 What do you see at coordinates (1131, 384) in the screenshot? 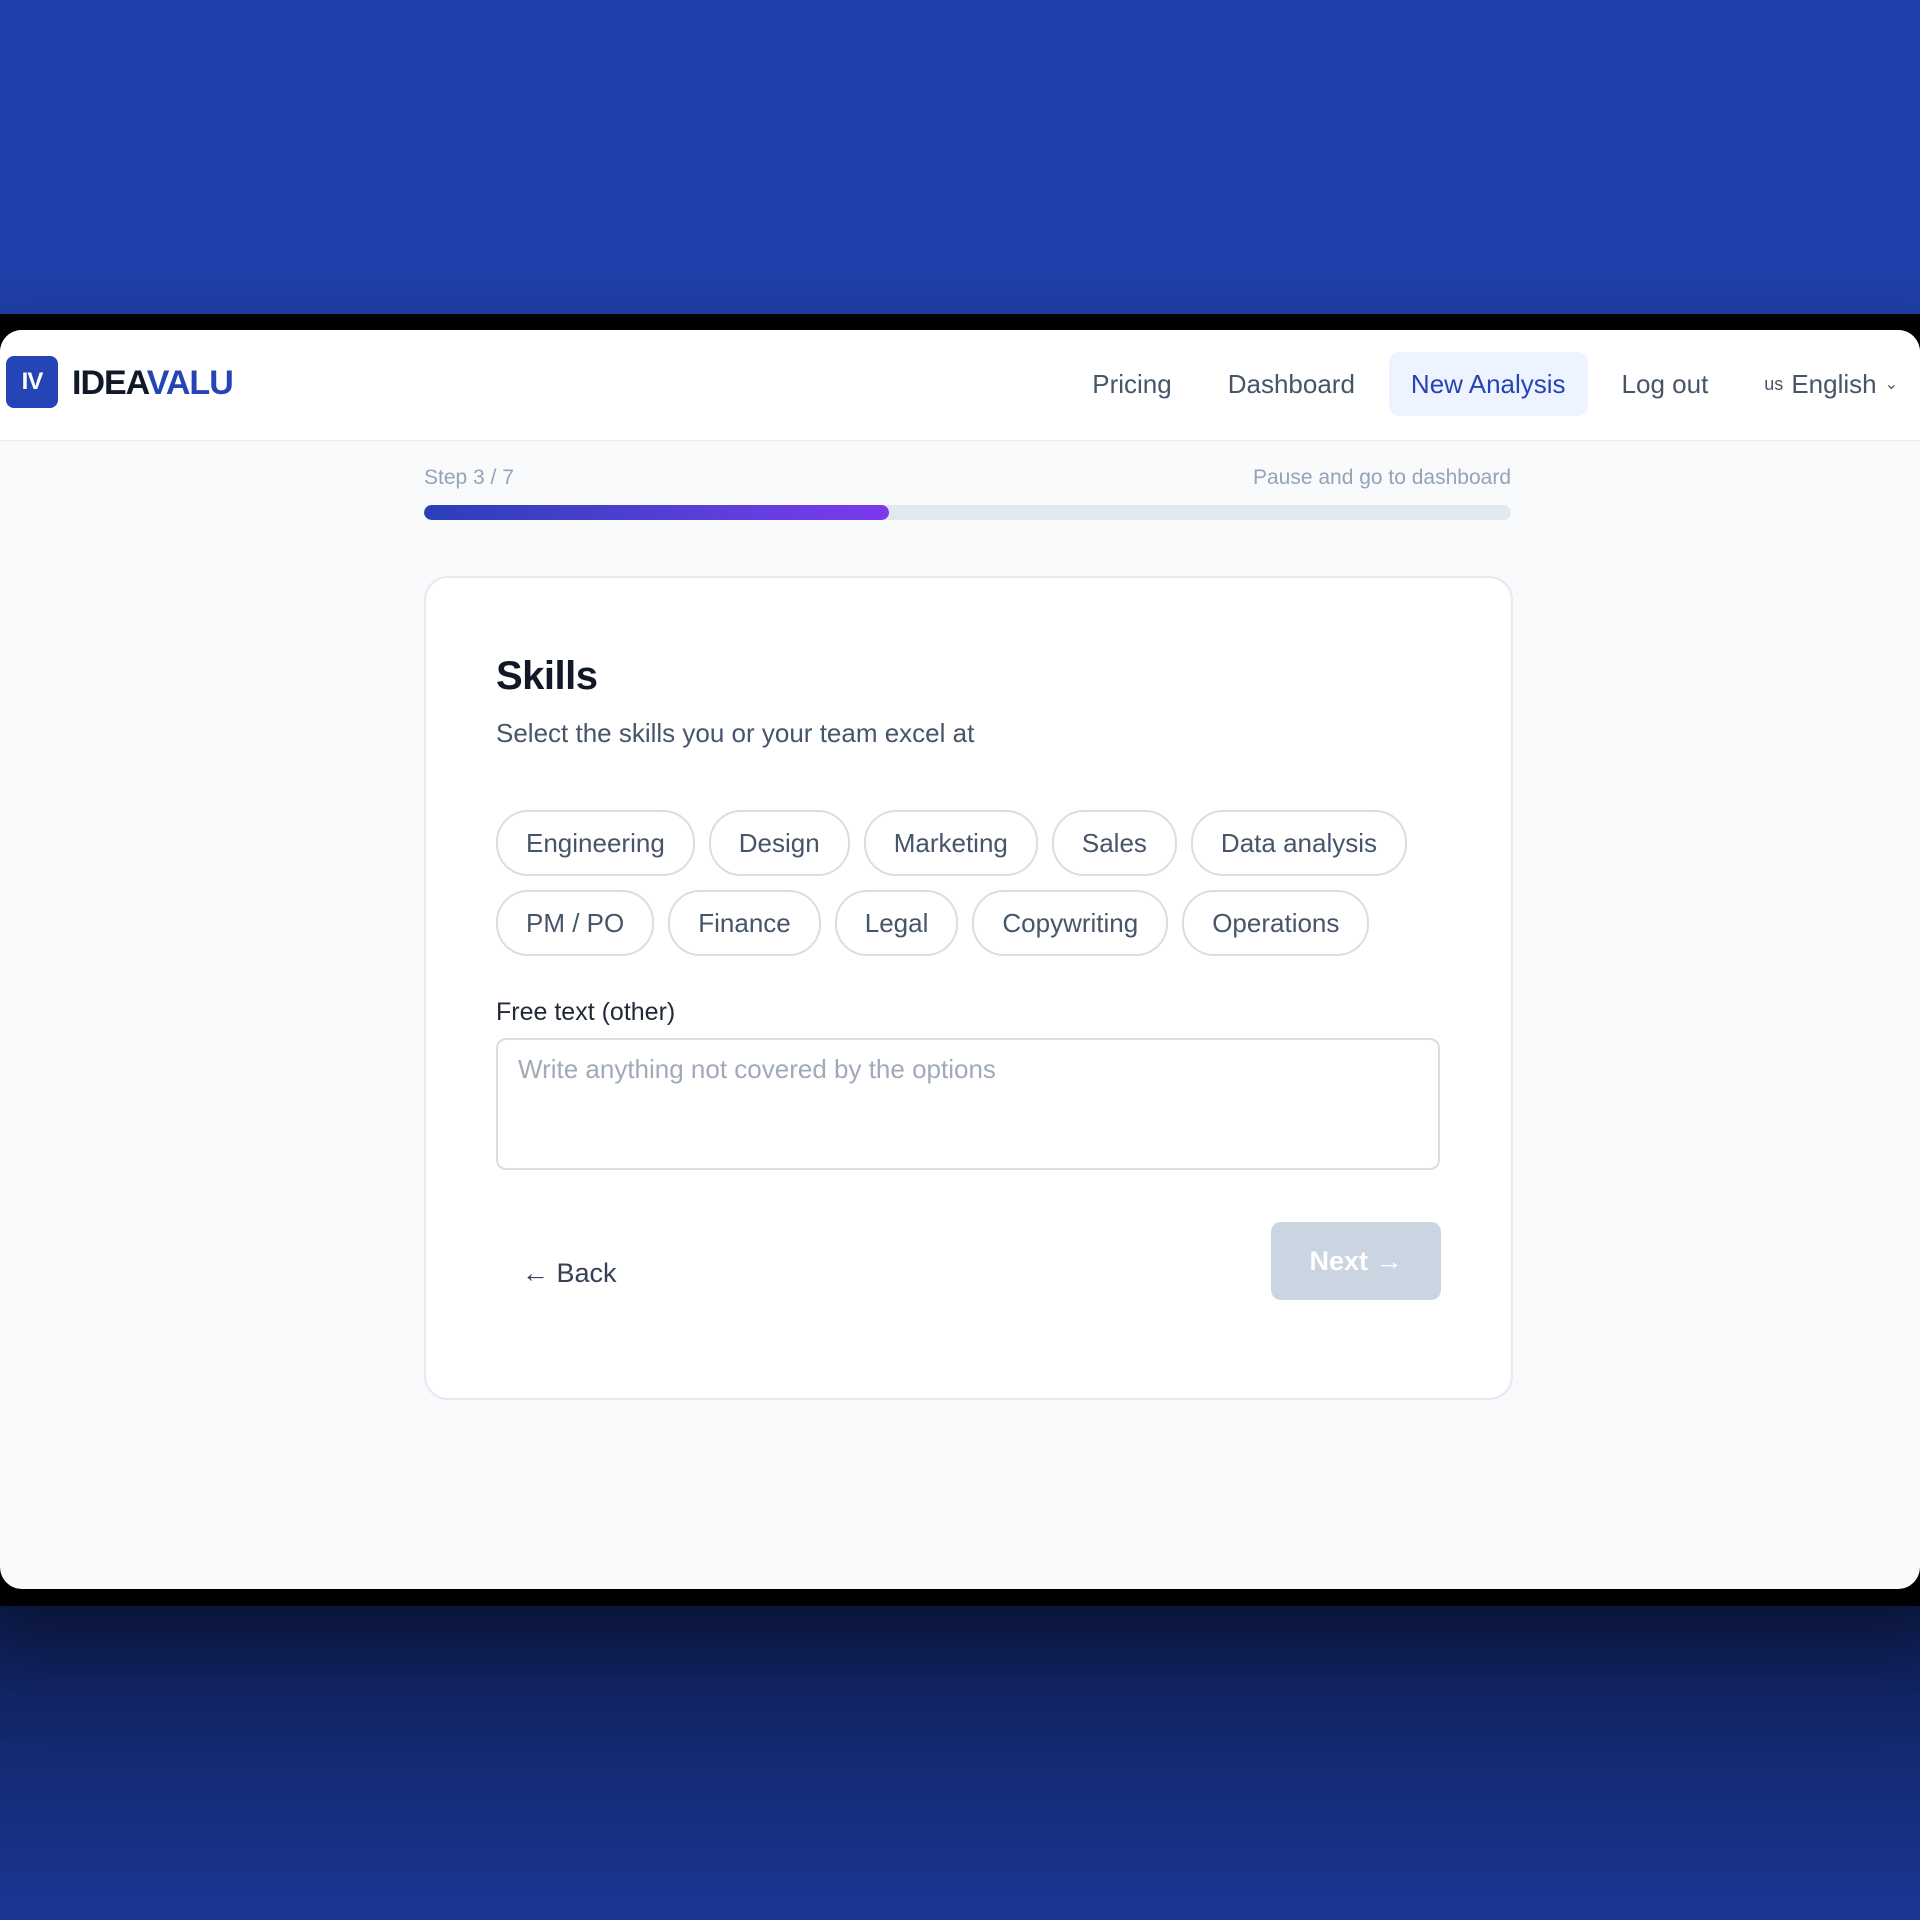
I see `nav-pricing: Pricing` at bounding box center [1131, 384].